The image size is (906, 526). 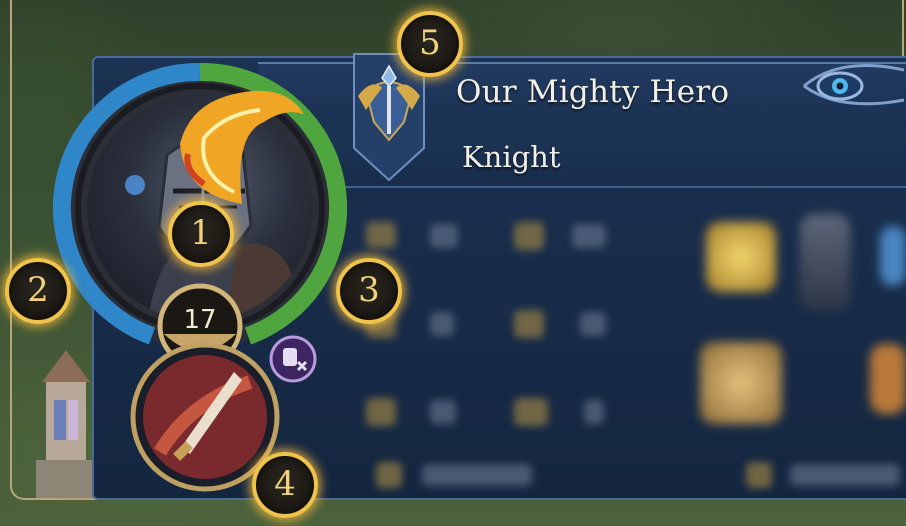 What do you see at coordinates (638, 476) in the screenshot?
I see `hero-footer-stats` at bounding box center [638, 476].